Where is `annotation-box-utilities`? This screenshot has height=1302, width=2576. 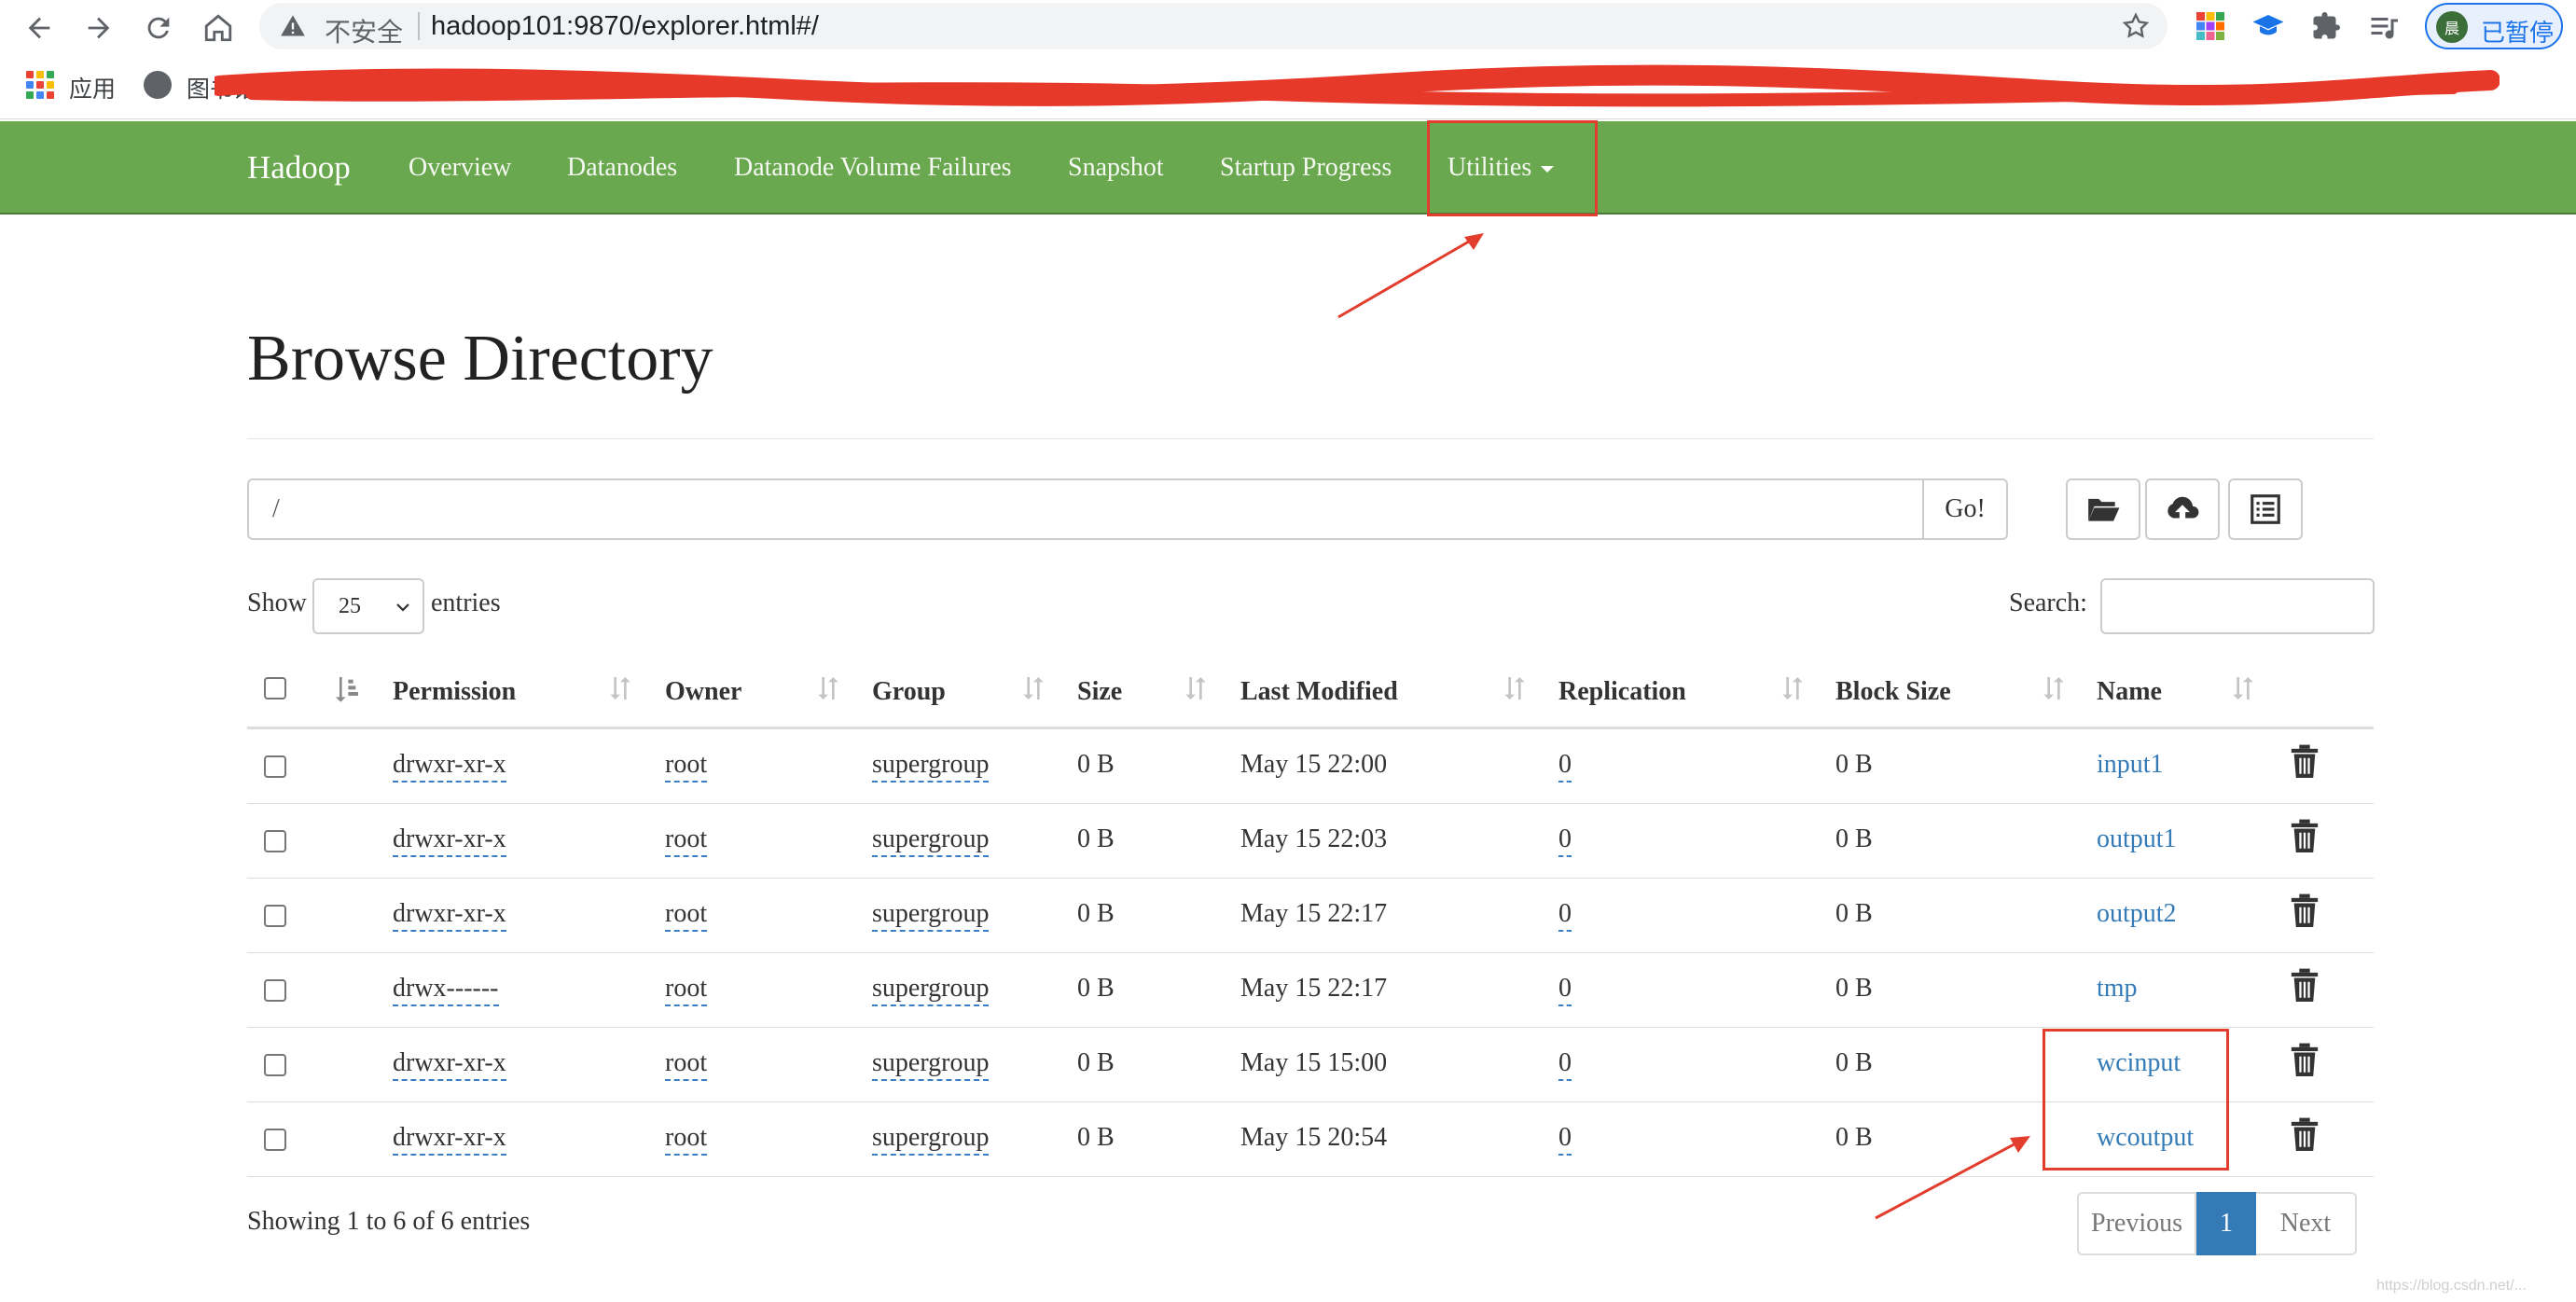 annotation-box-utilities is located at coordinates (1512, 168).